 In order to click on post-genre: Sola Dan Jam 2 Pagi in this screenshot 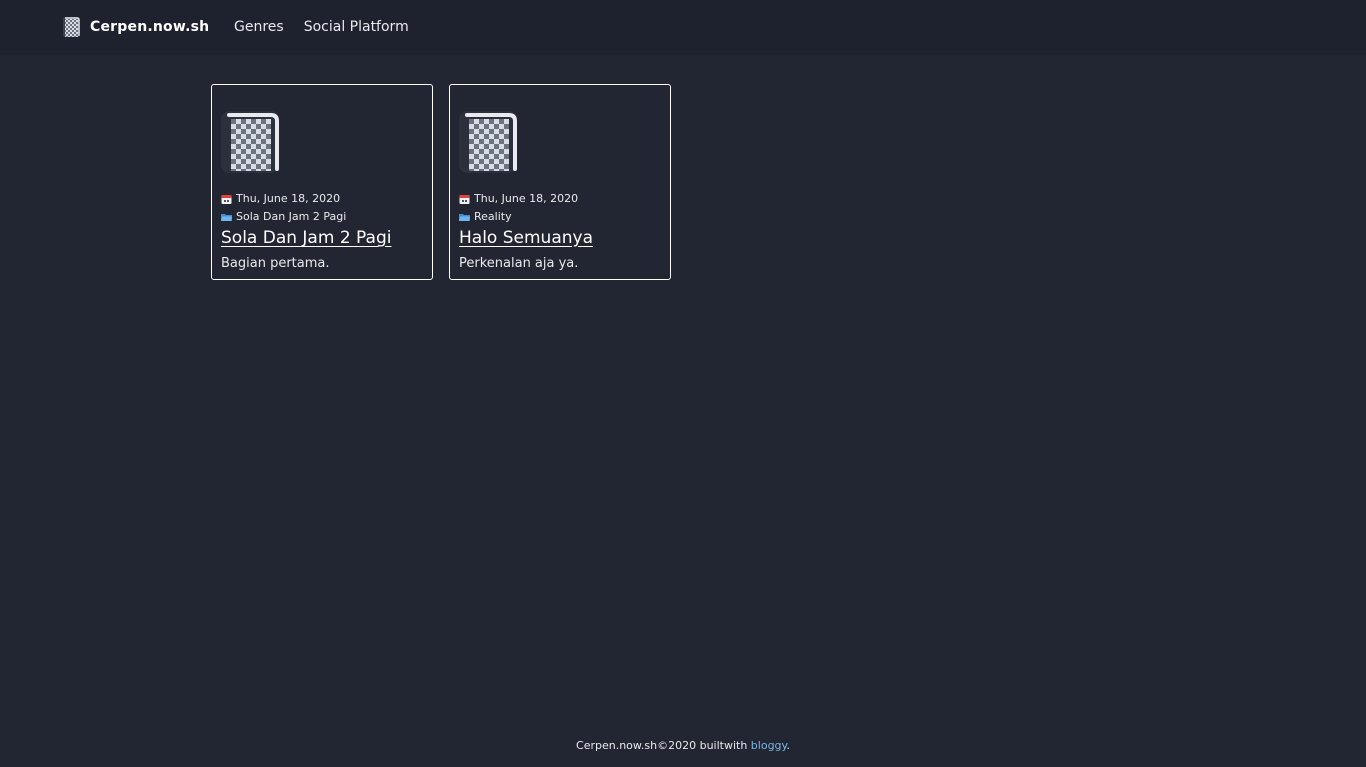, I will do `click(283, 216)`.